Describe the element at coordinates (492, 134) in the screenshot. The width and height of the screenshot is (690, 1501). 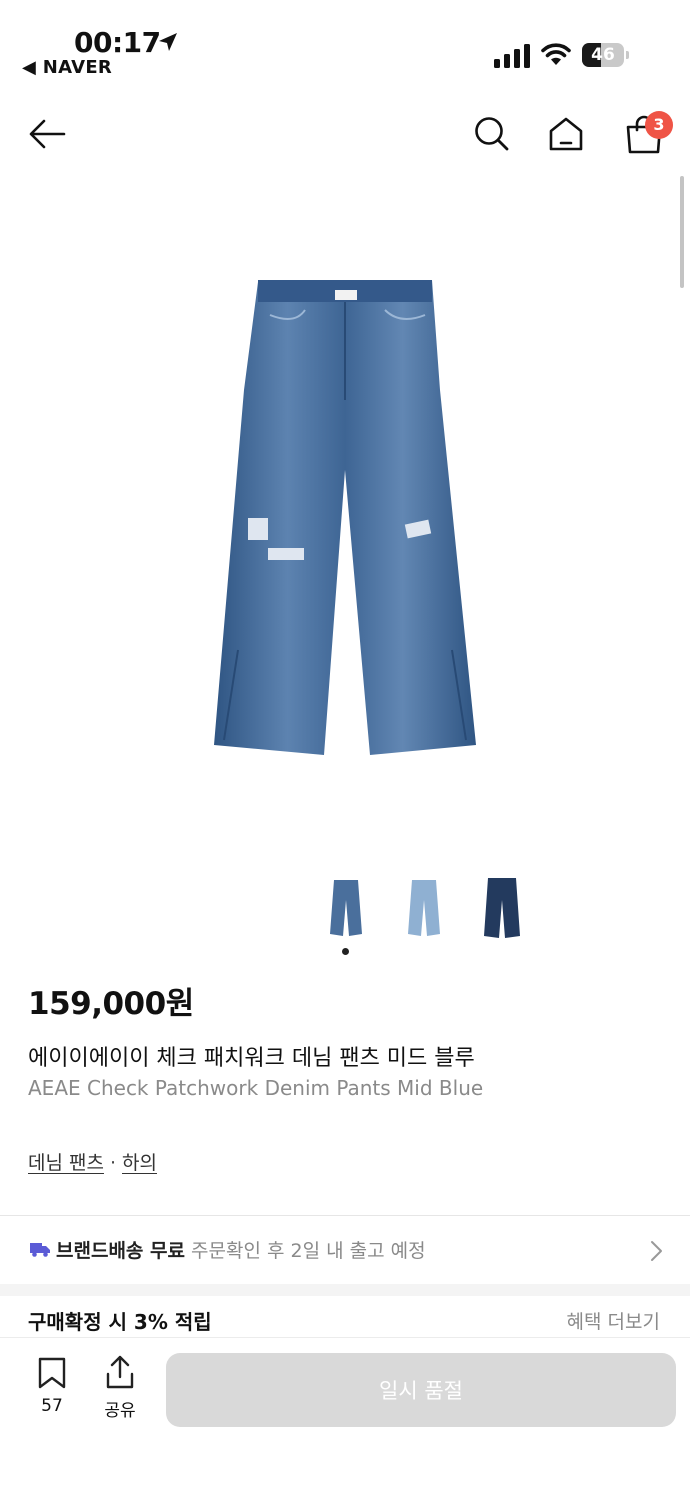
I see `search-icon` at that location.